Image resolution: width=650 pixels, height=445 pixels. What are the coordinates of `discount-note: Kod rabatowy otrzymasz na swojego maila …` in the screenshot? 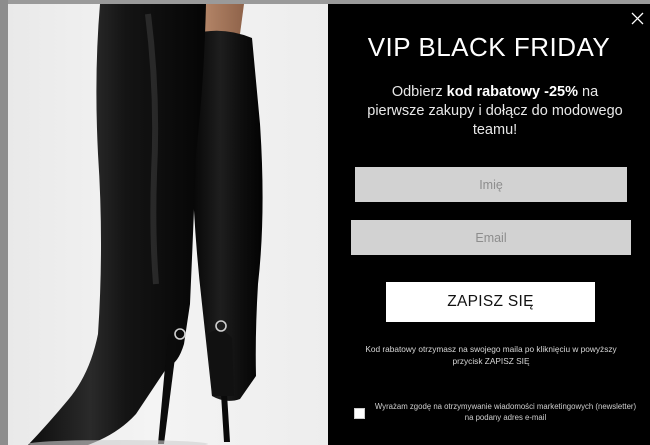 It's located at (491, 355).